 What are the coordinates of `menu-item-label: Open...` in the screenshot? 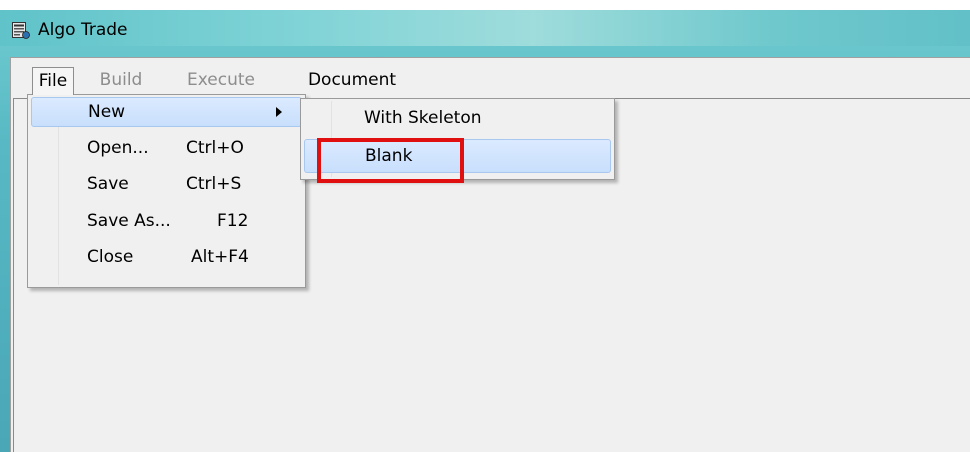 It's located at (118, 148).